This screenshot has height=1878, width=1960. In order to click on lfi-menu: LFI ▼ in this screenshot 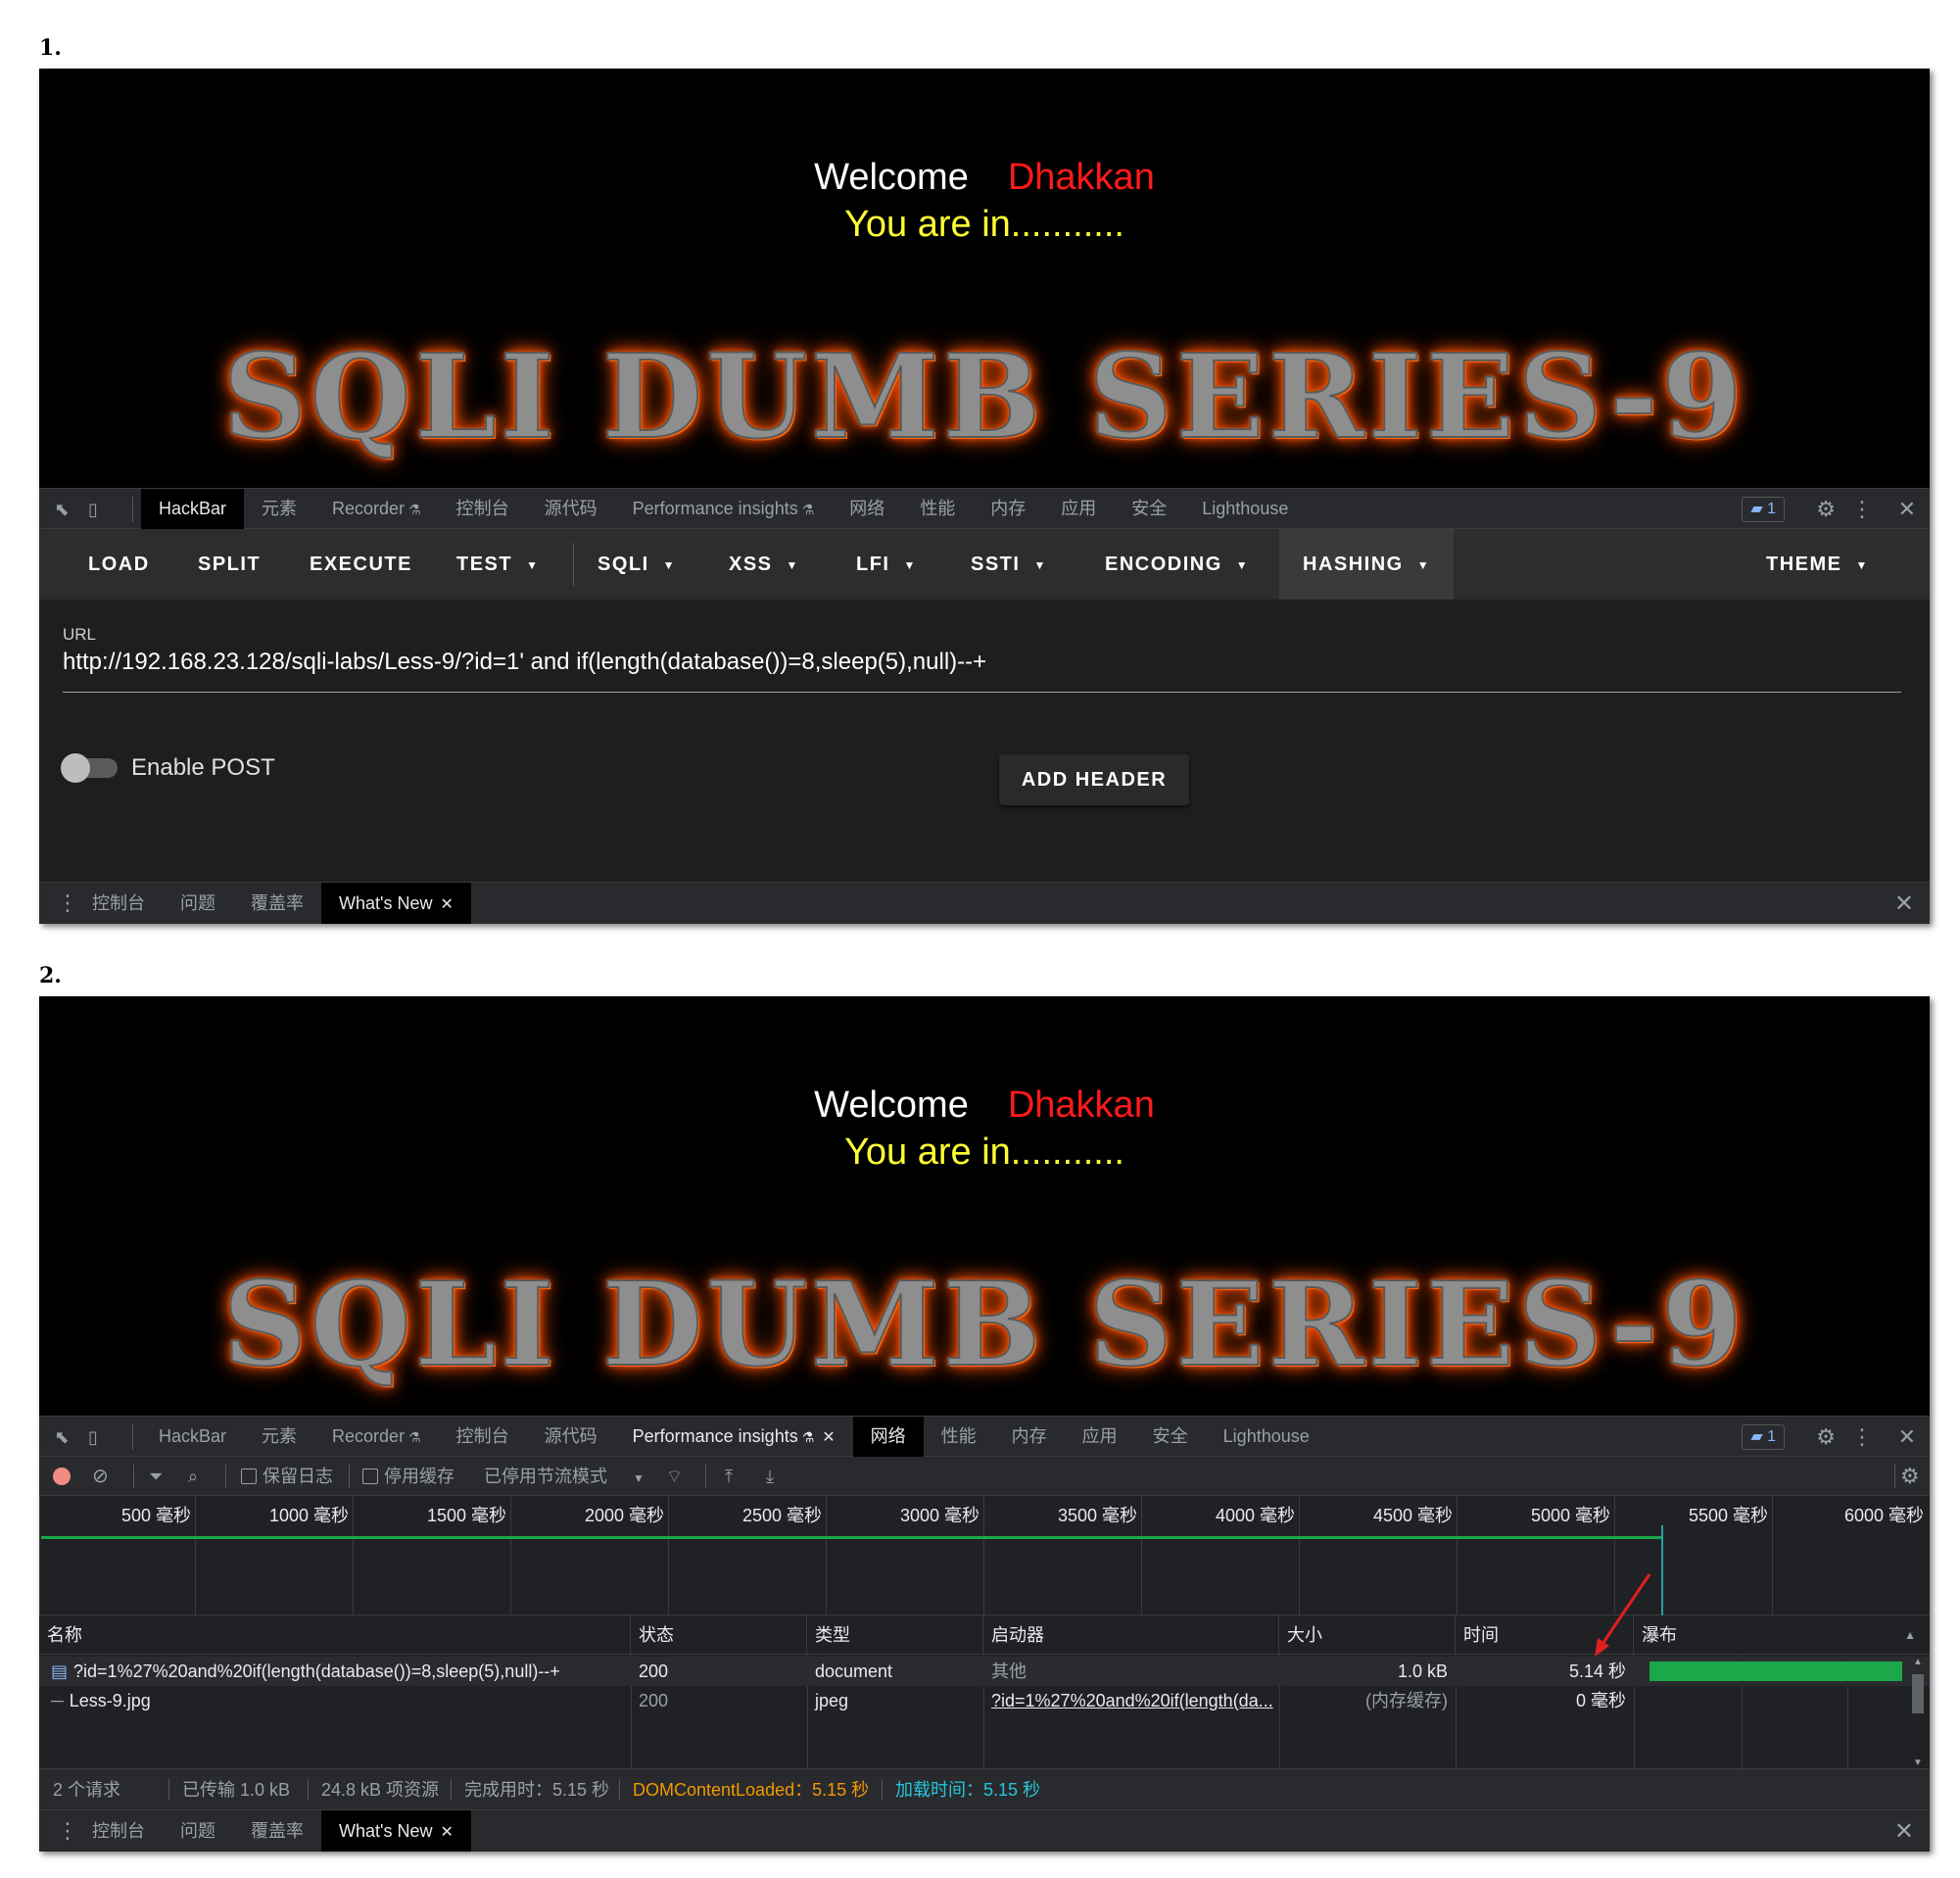, I will do `click(887, 564)`.